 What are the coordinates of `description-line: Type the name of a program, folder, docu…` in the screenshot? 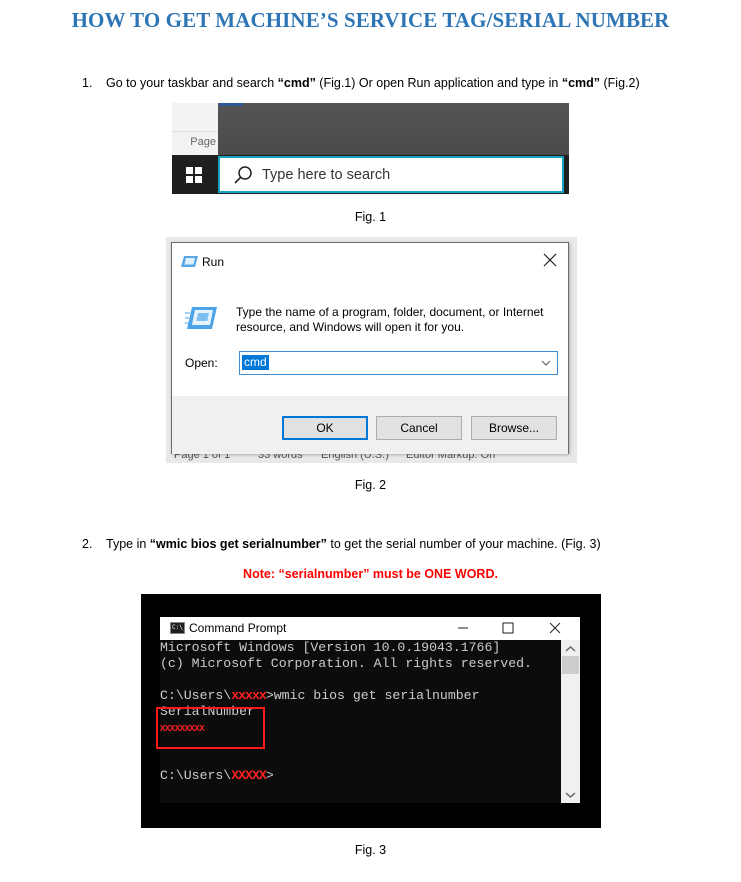 It's located at (390, 312).